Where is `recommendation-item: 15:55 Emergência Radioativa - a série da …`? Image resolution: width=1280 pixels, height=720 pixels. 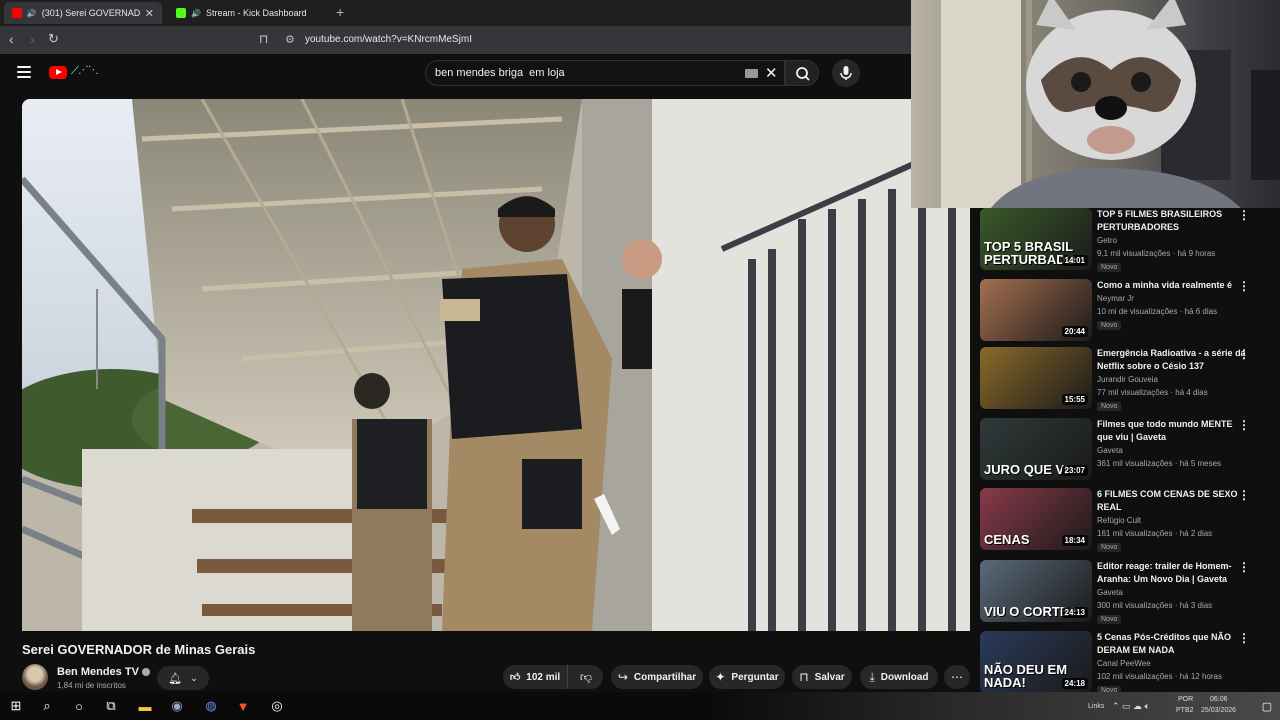 recommendation-item: 15:55 Emergência Radioativa - a série da … is located at coordinates (1130, 380).